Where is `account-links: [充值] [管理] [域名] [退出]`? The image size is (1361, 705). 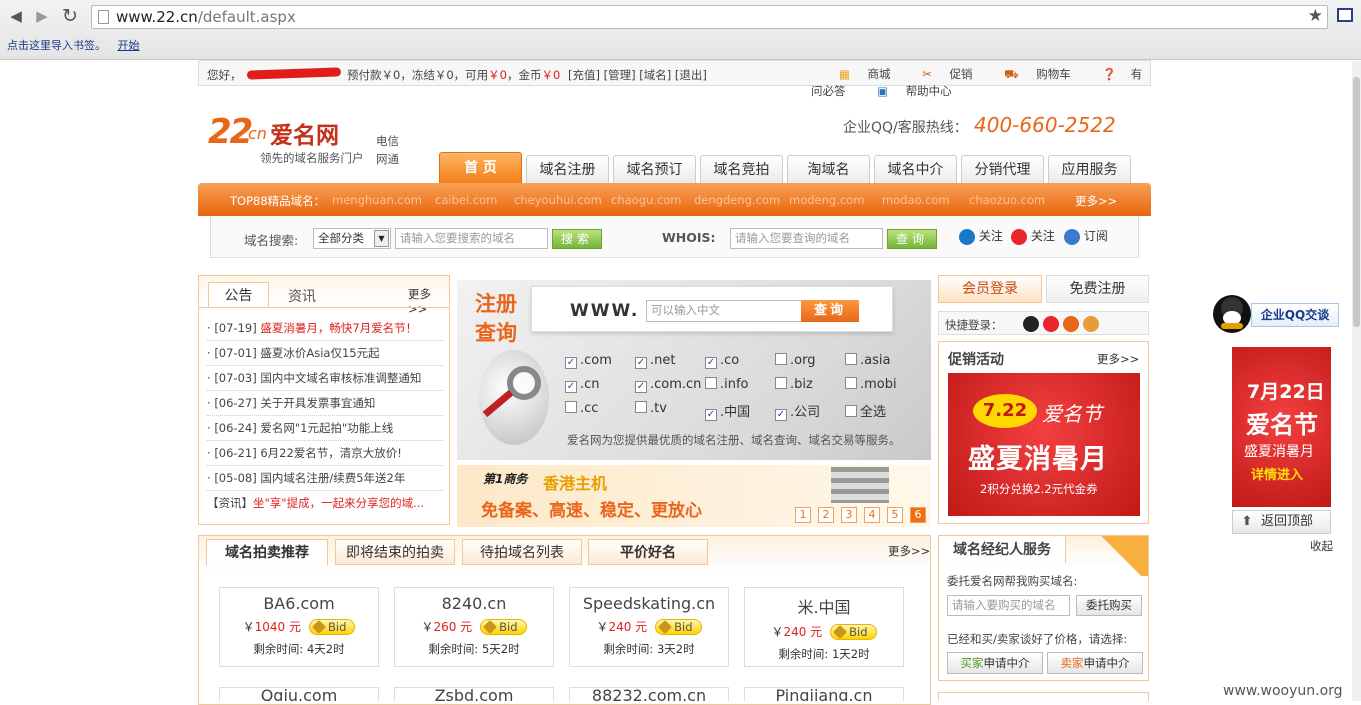
account-links: [充值] [管理] [域名] [退出] is located at coordinates (637, 75).